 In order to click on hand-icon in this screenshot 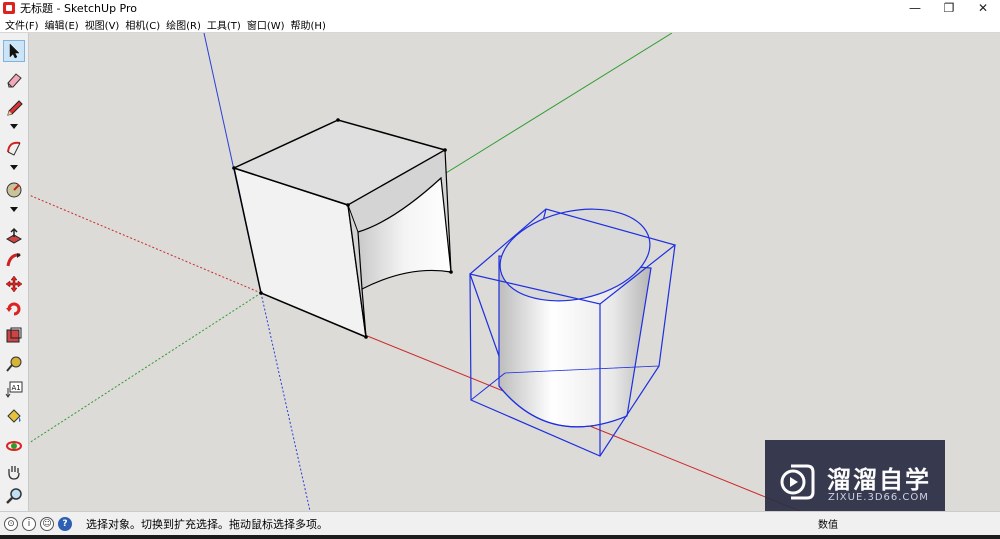, I will do `click(14, 473)`.